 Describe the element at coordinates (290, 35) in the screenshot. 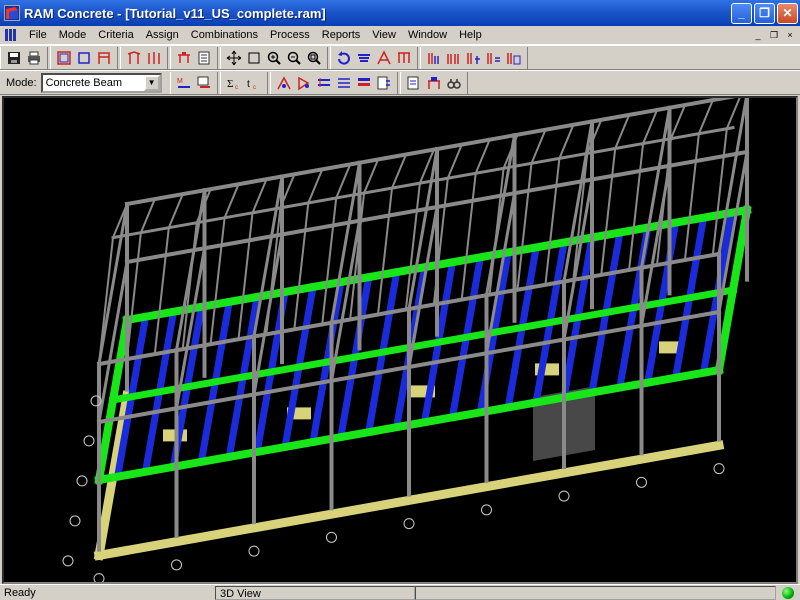

I see `menu-process: Process` at that location.